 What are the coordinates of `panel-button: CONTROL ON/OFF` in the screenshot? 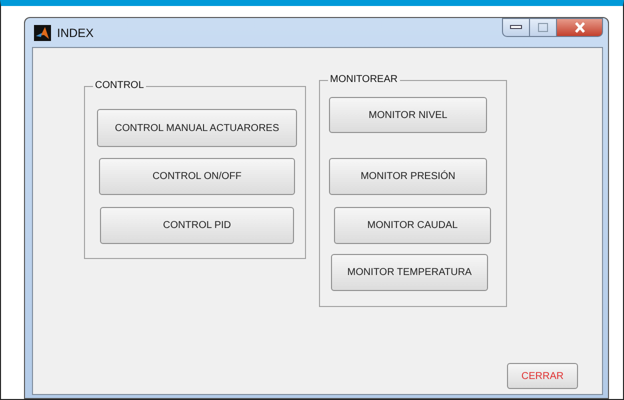 It's located at (197, 176).